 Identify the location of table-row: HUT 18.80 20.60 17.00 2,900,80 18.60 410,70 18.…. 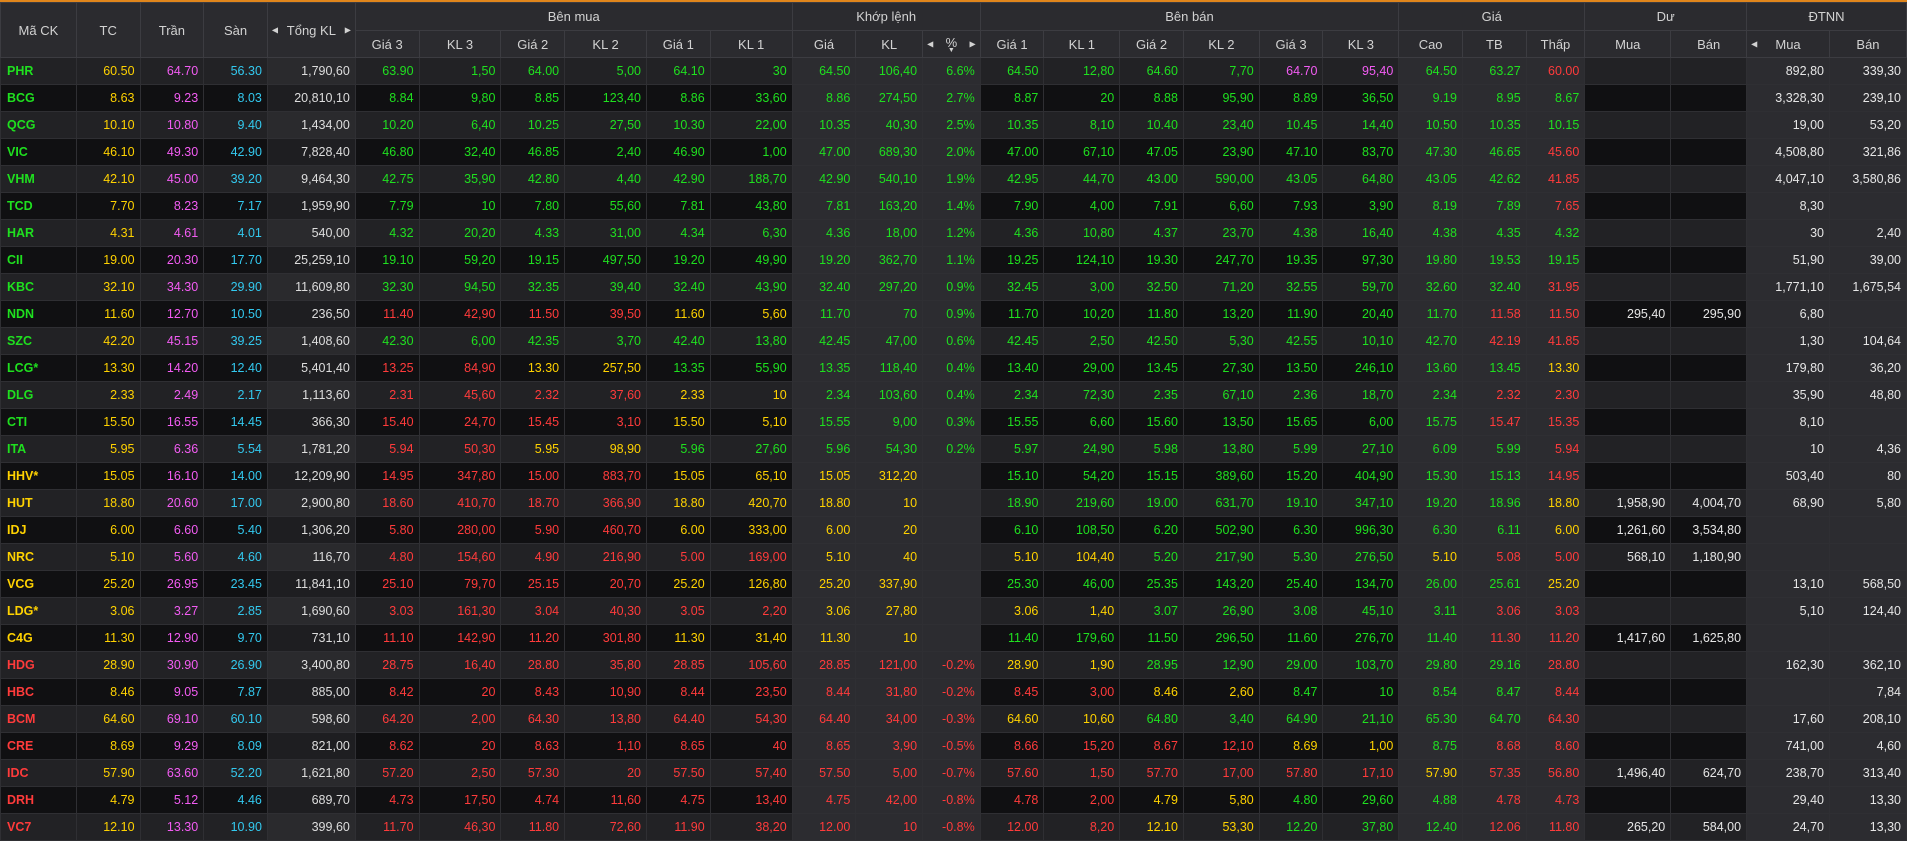
(953, 503).